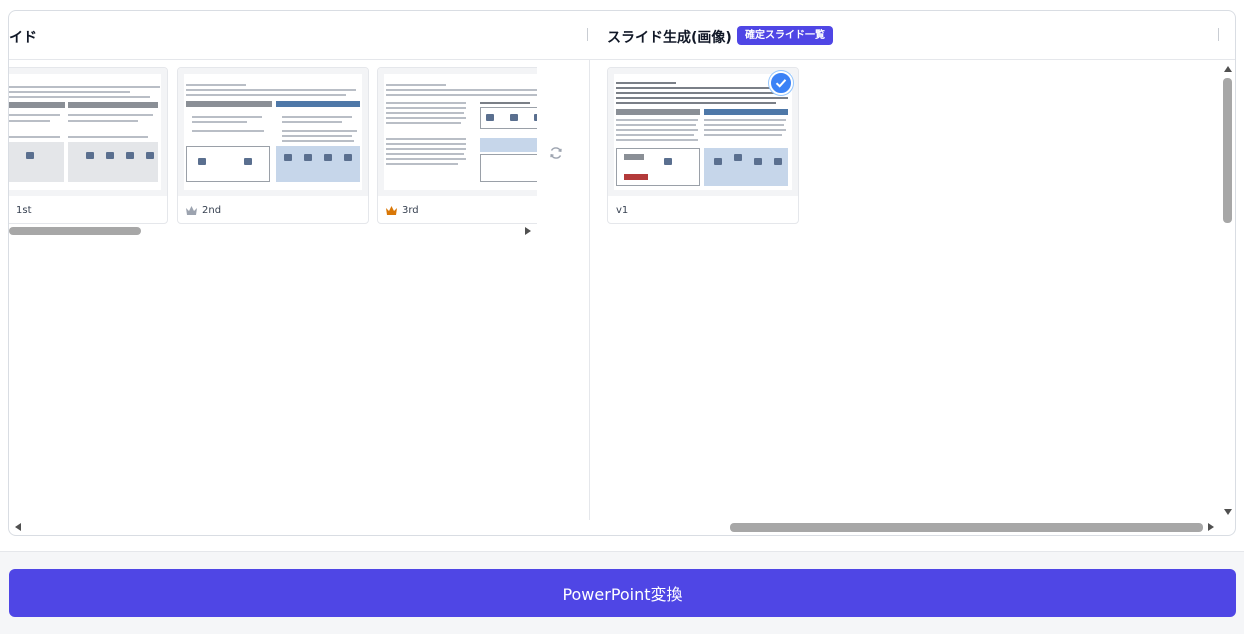  I want to click on left-scroll-right-arrow, so click(528, 231).